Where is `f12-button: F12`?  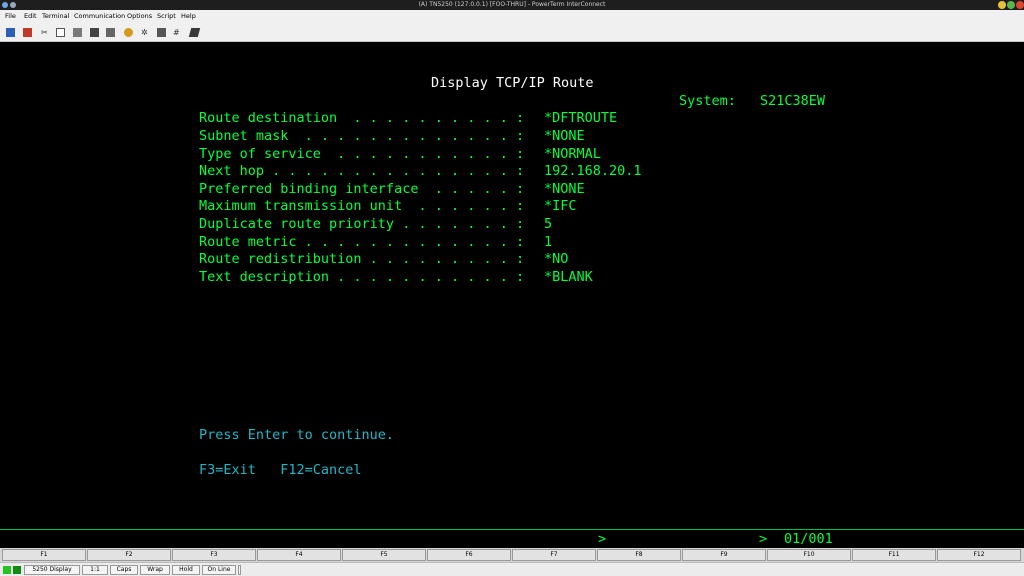 f12-button: F12 is located at coordinates (979, 555).